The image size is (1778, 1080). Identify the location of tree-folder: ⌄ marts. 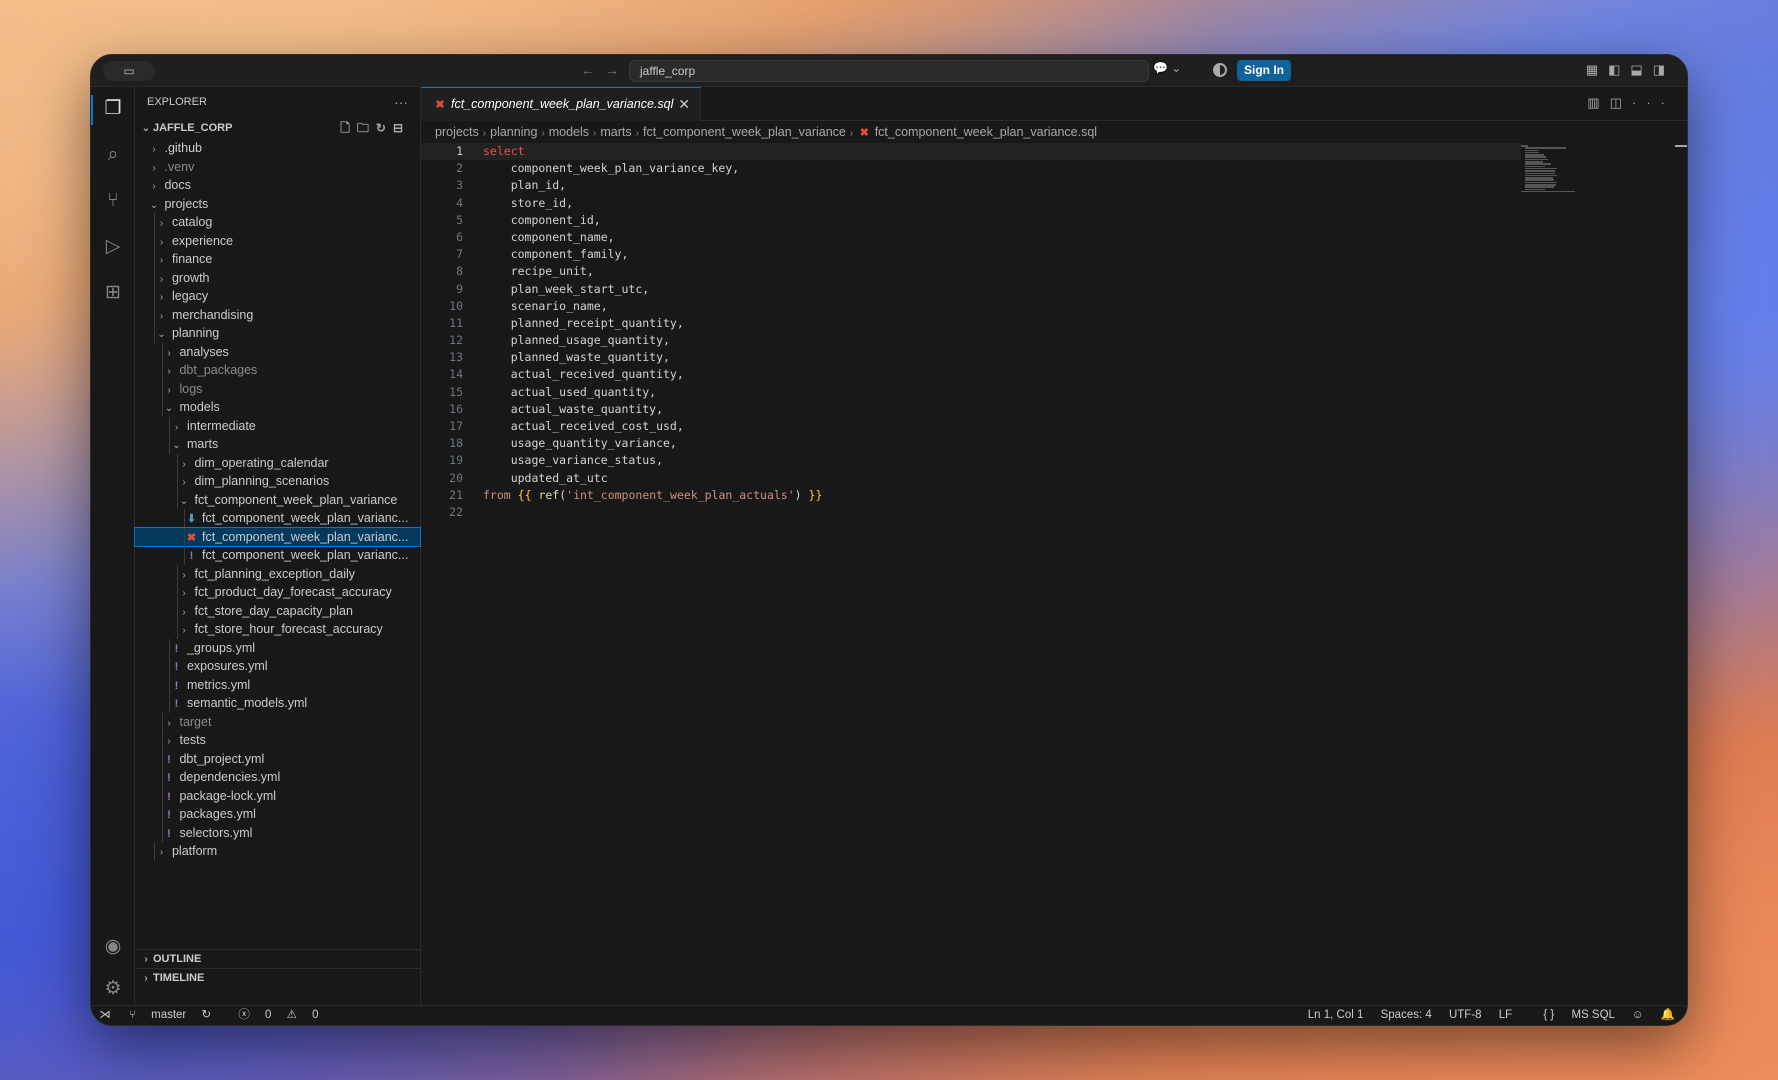
(277, 444).